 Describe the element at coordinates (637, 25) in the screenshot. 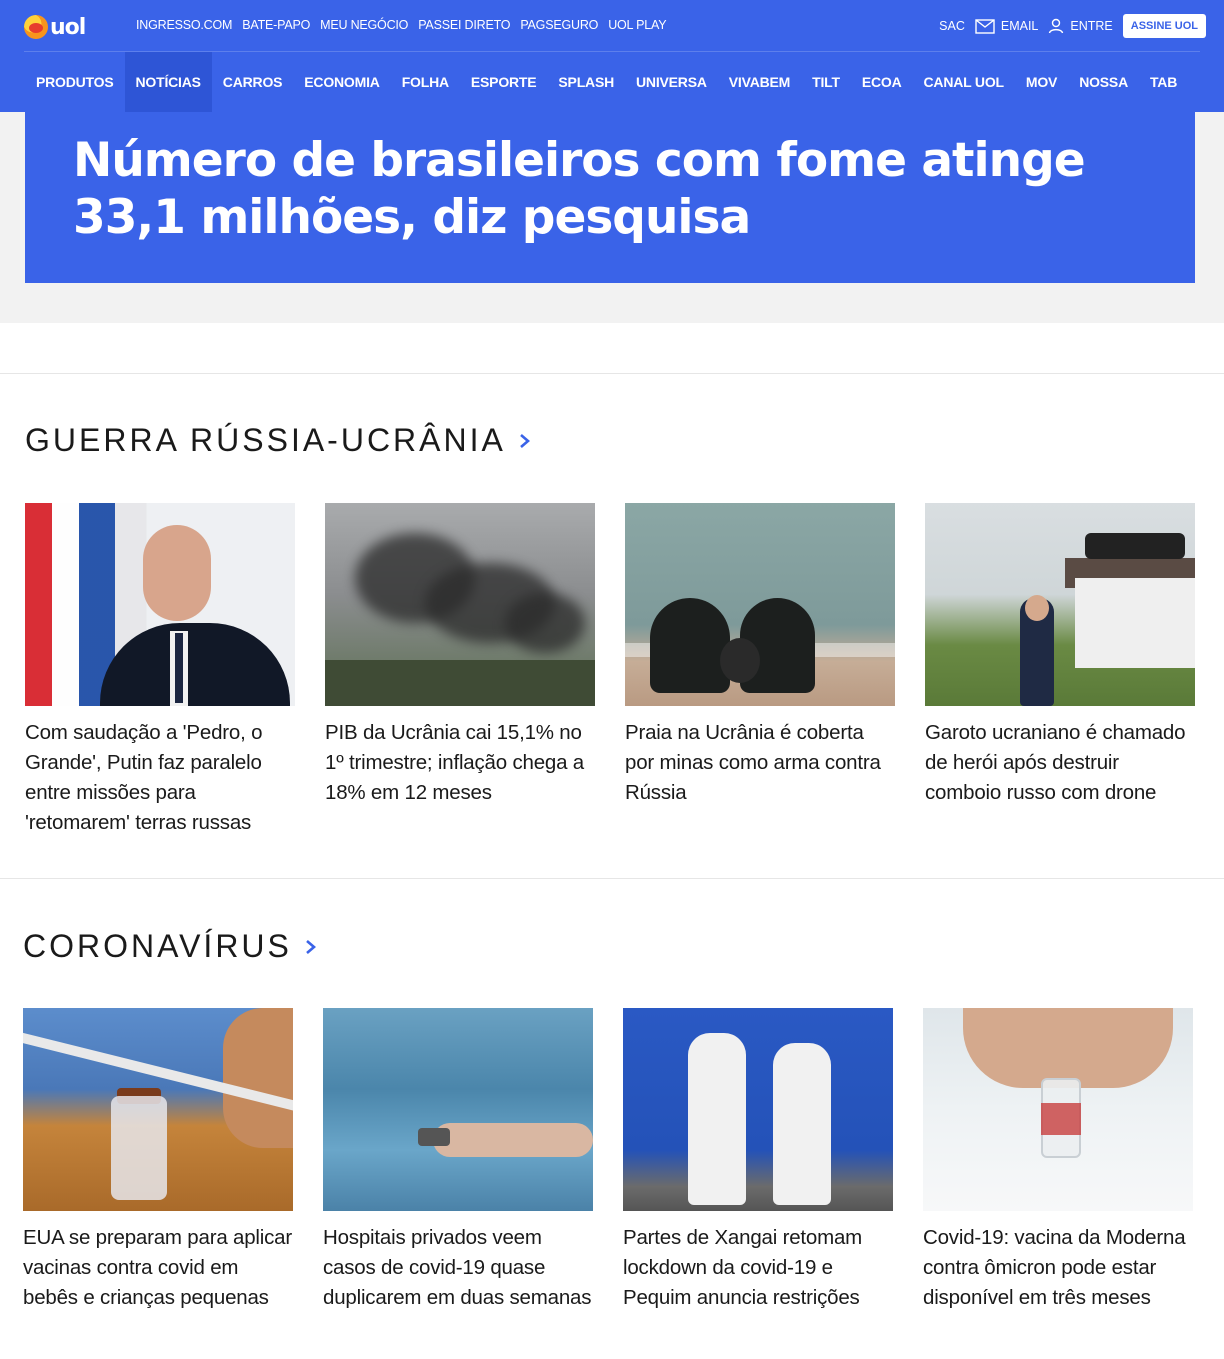

I see `top-link-uol-play: UOL PLAY` at that location.